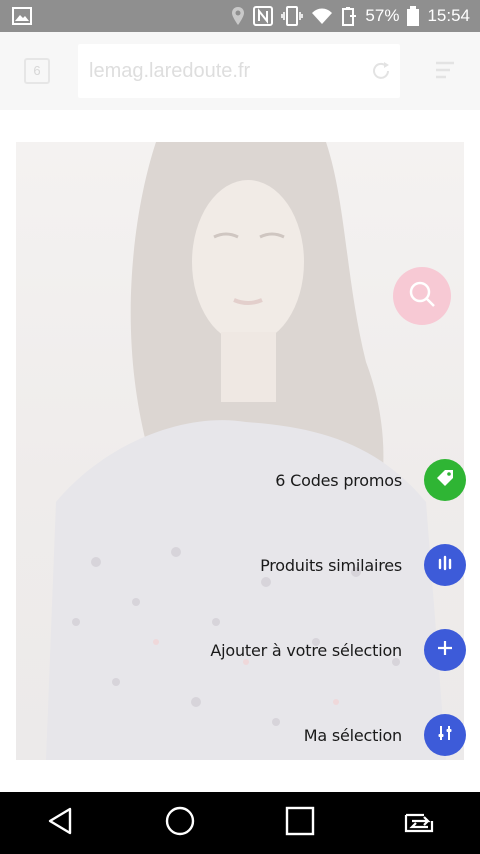  What do you see at coordinates (306, 650) in the screenshot?
I see `add-to-selection-label: Ajouter à votre sélection` at bounding box center [306, 650].